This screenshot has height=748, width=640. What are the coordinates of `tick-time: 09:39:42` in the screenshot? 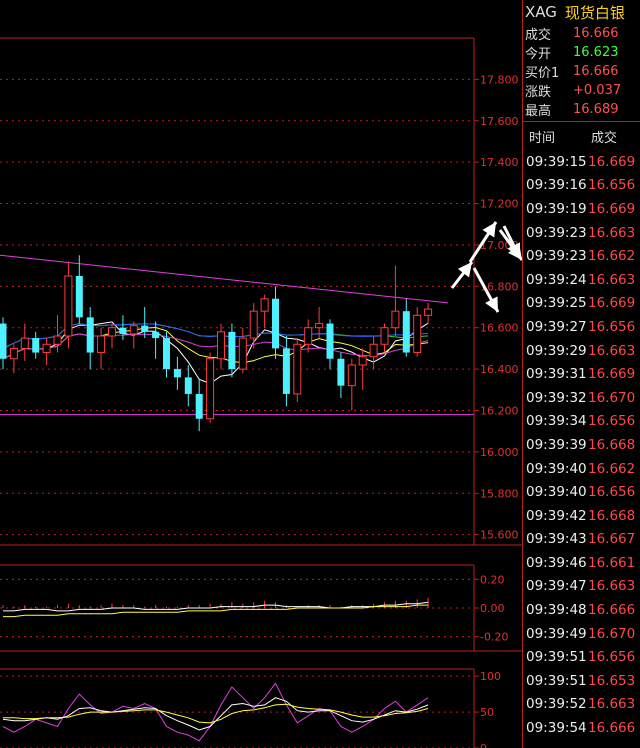 It's located at (556, 515).